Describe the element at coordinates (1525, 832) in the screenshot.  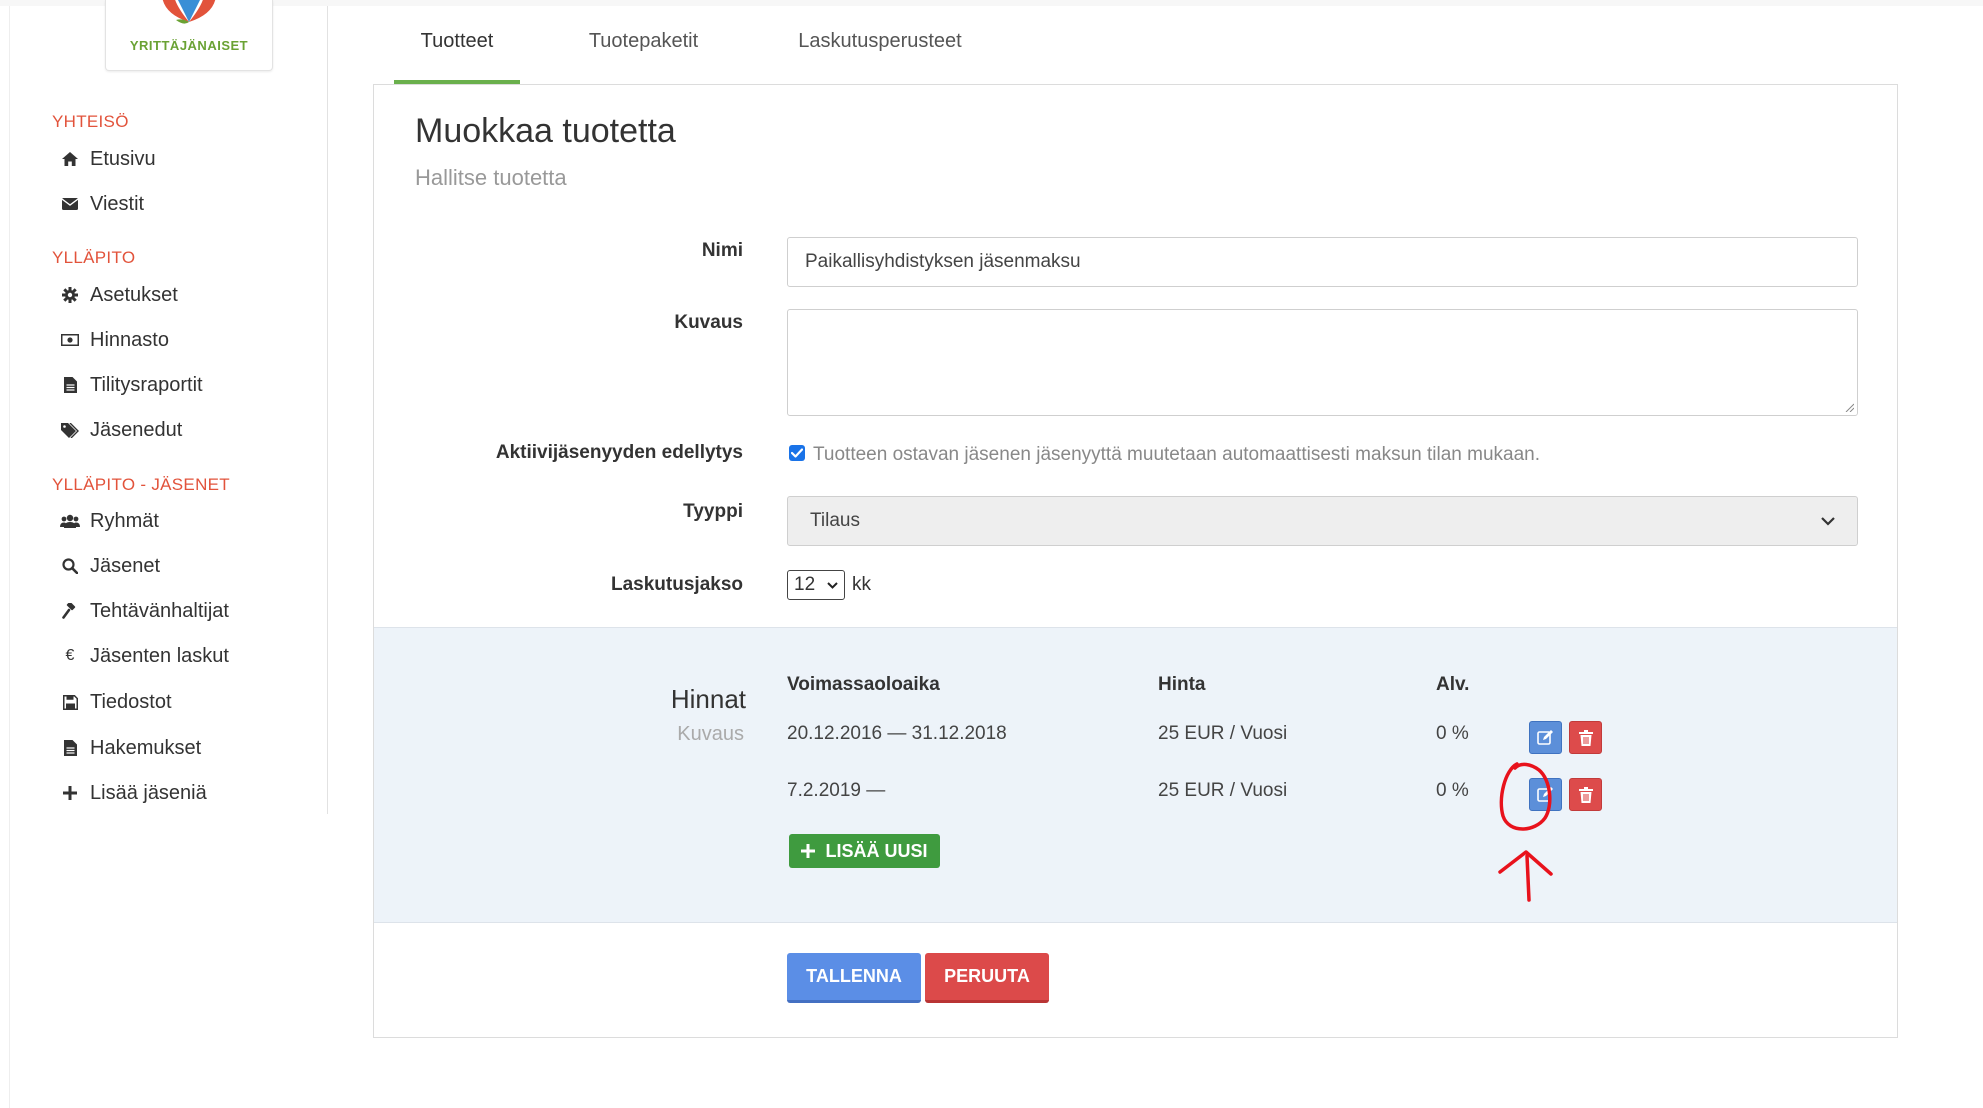
I see `annotation-circle-arrow` at that location.